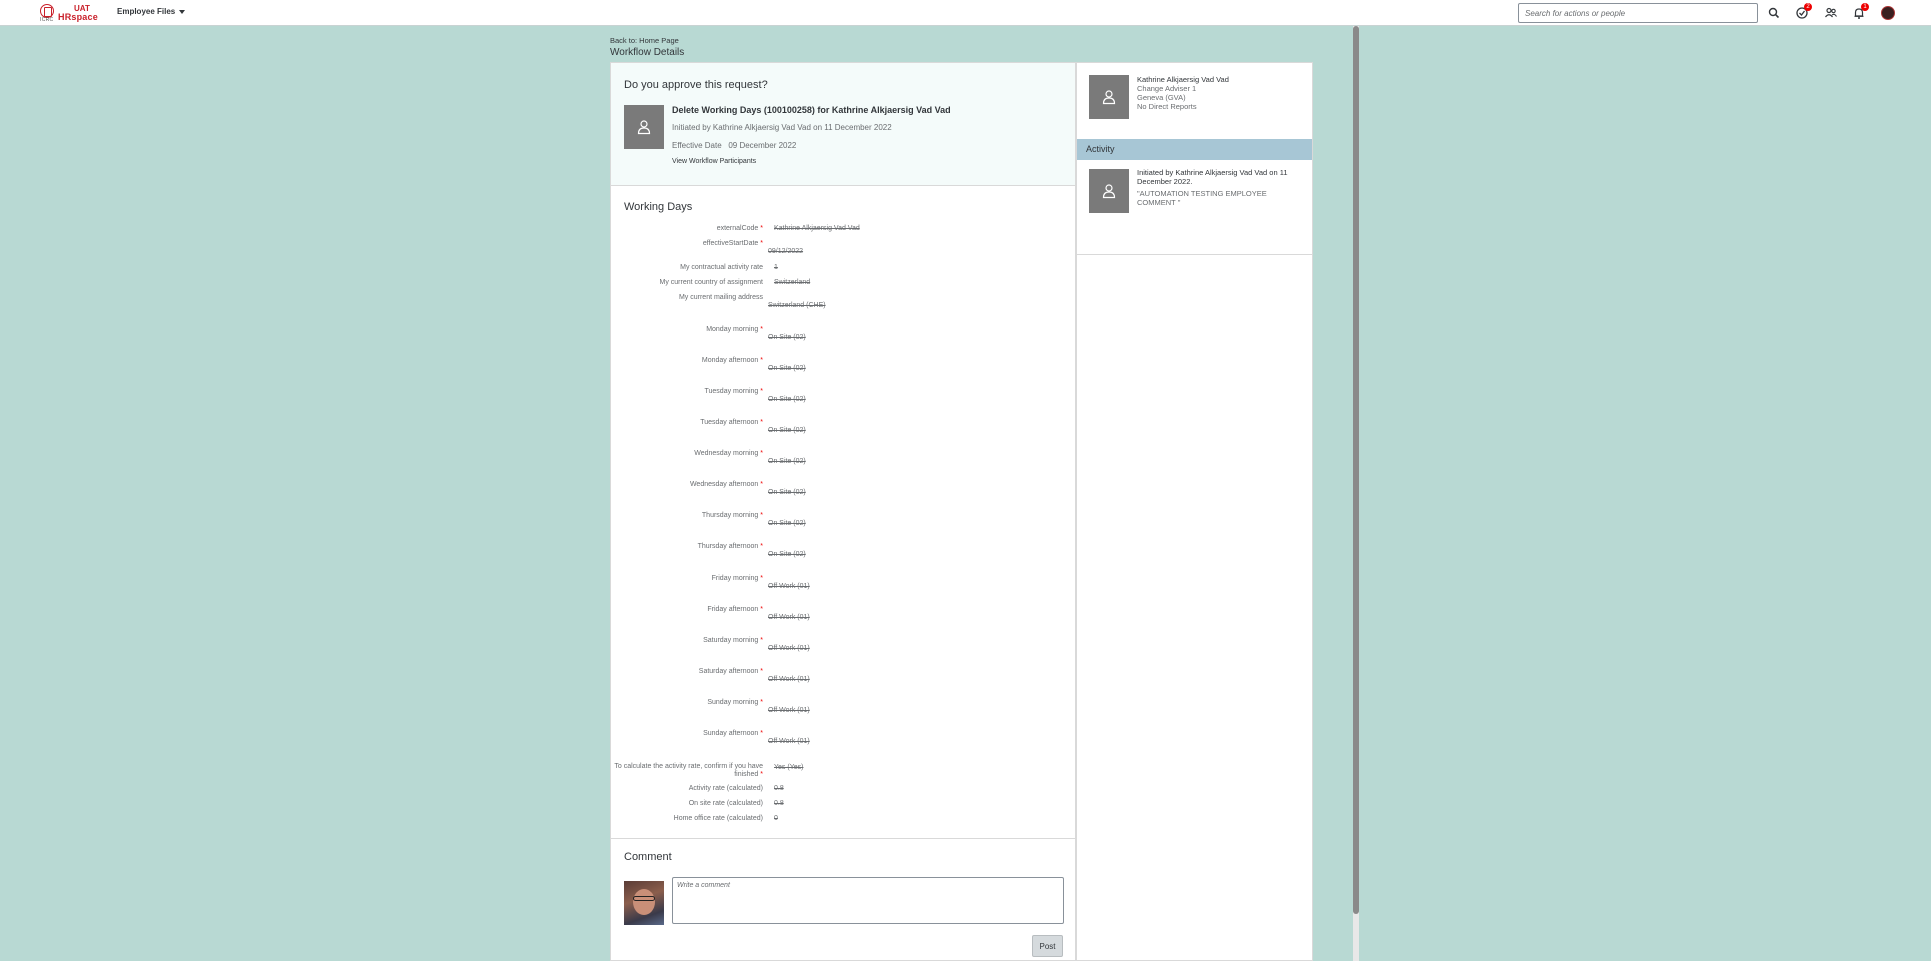  What do you see at coordinates (728, 671) in the screenshot?
I see `field-label-text: Saturday afternoon` at bounding box center [728, 671].